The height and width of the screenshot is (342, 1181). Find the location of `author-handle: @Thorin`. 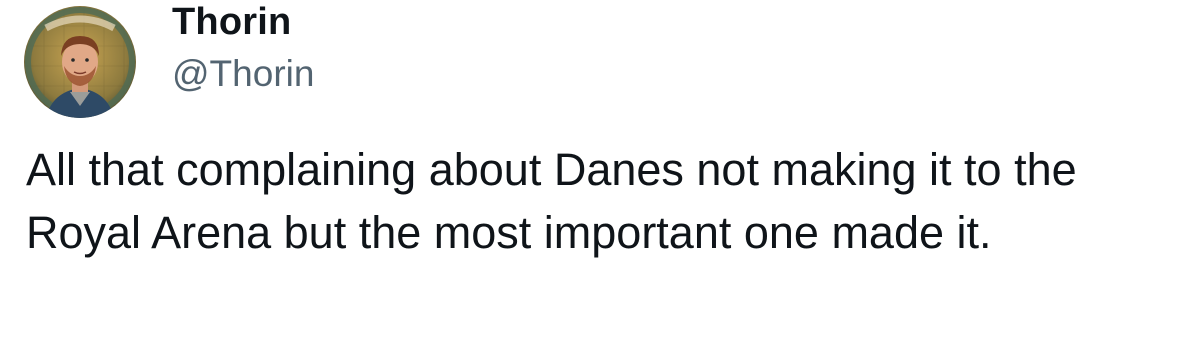

author-handle: @Thorin is located at coordinates (243, 74).